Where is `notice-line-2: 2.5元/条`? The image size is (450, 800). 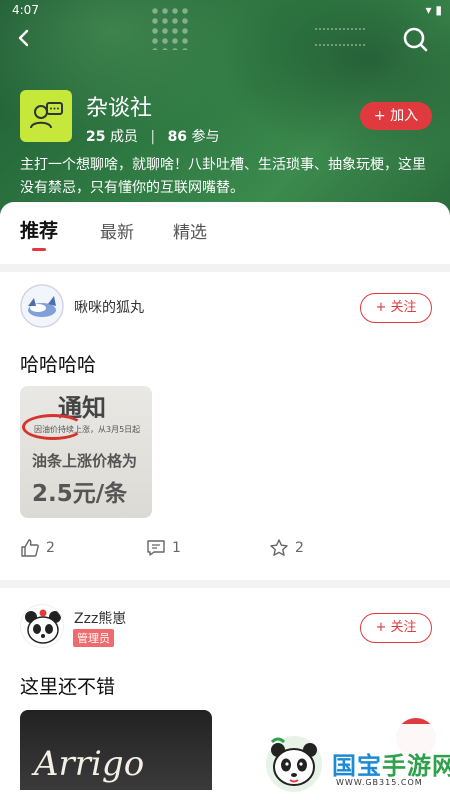 notice-line-2: 2.5元/条 is located at coordinates (80, 494).